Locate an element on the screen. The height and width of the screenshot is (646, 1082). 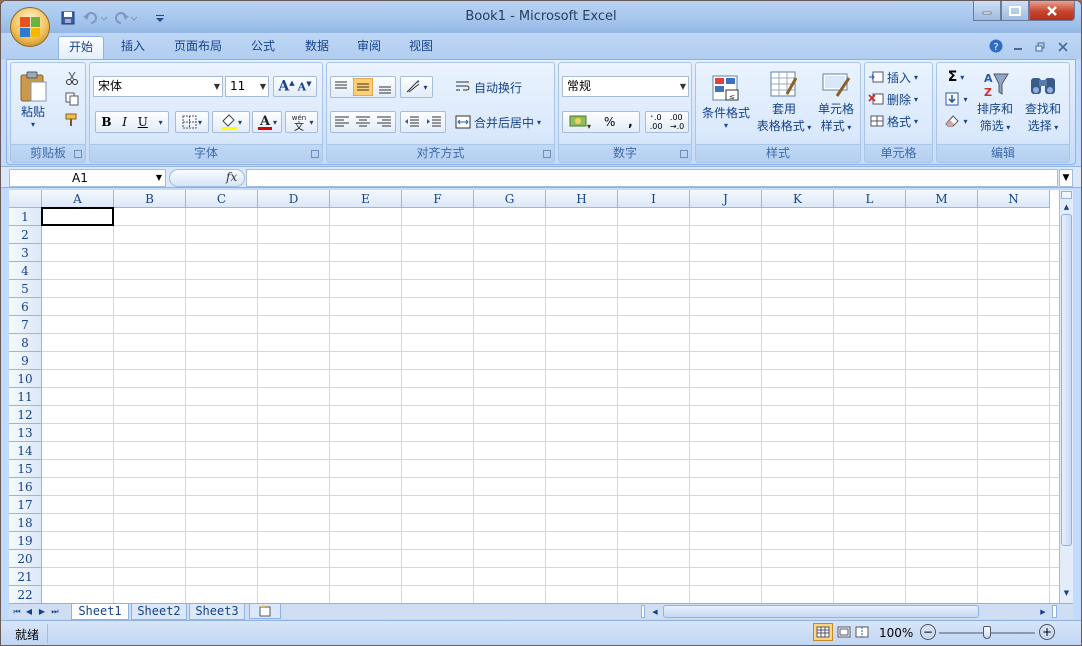
row-header: 20 is located at coordinates (25, 559).